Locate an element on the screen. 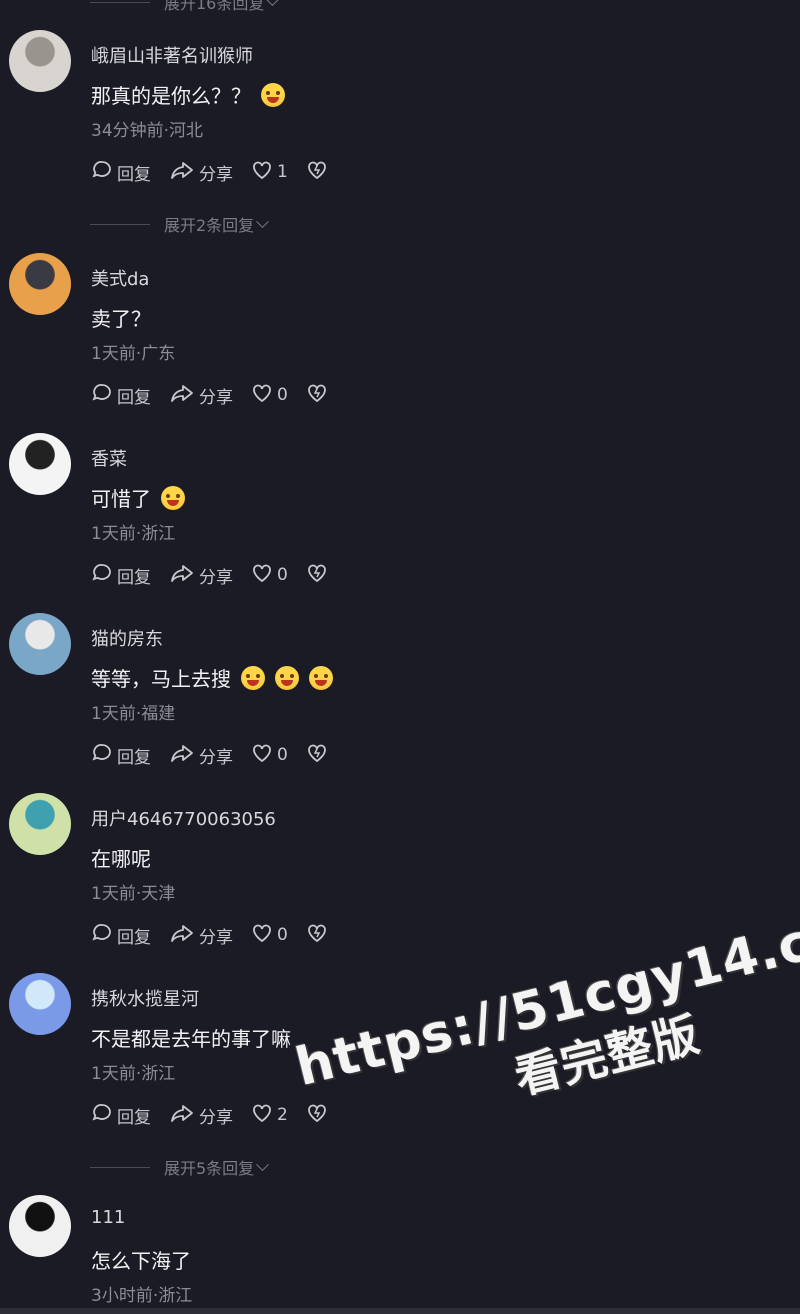 This screenshot has width=800, height=1314. comment-meta: 1天前·广东 is located at coordinates (133, 354).